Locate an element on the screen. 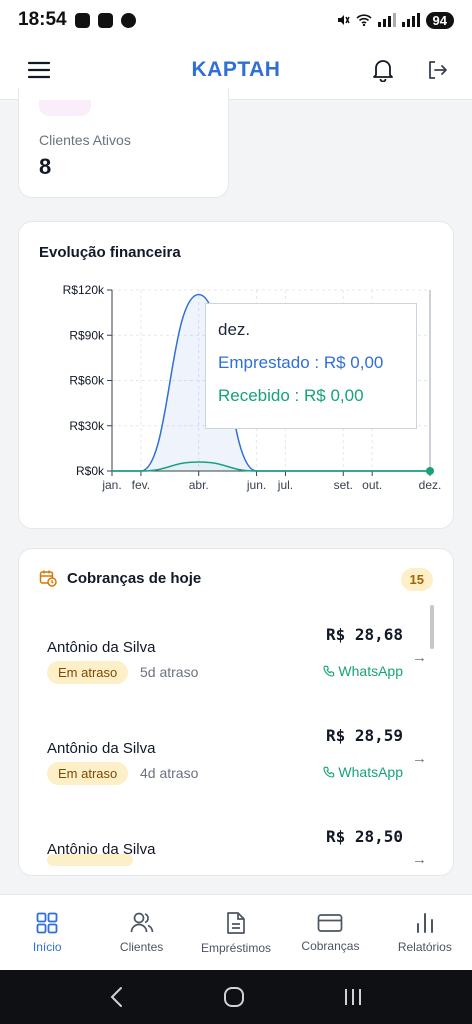 This screenshot has width=472, height=1024. x-tick-label: jan. is located at coordinates (111, 485).